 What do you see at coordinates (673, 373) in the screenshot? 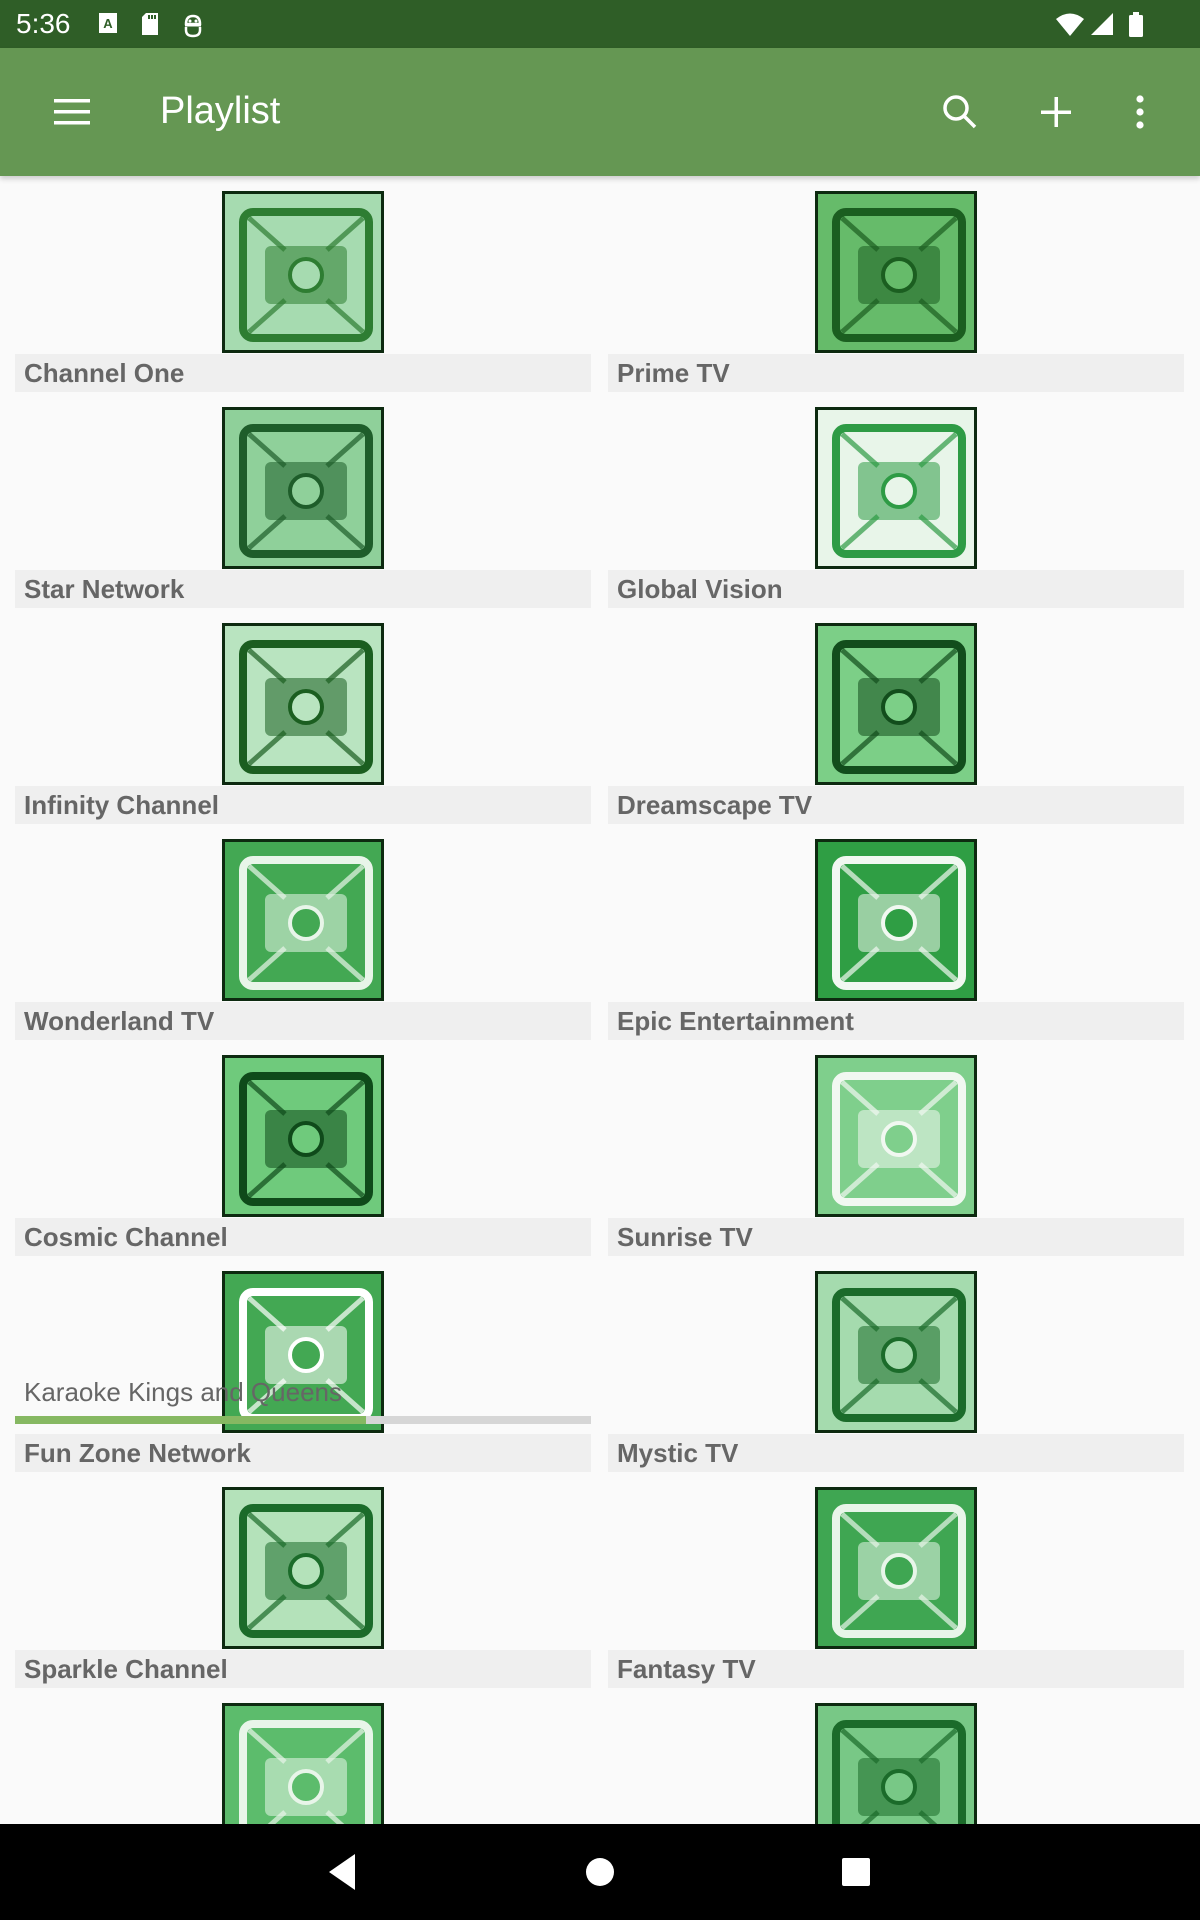
I see `channel-name: Prime TV` at bounding box center [673, 373].